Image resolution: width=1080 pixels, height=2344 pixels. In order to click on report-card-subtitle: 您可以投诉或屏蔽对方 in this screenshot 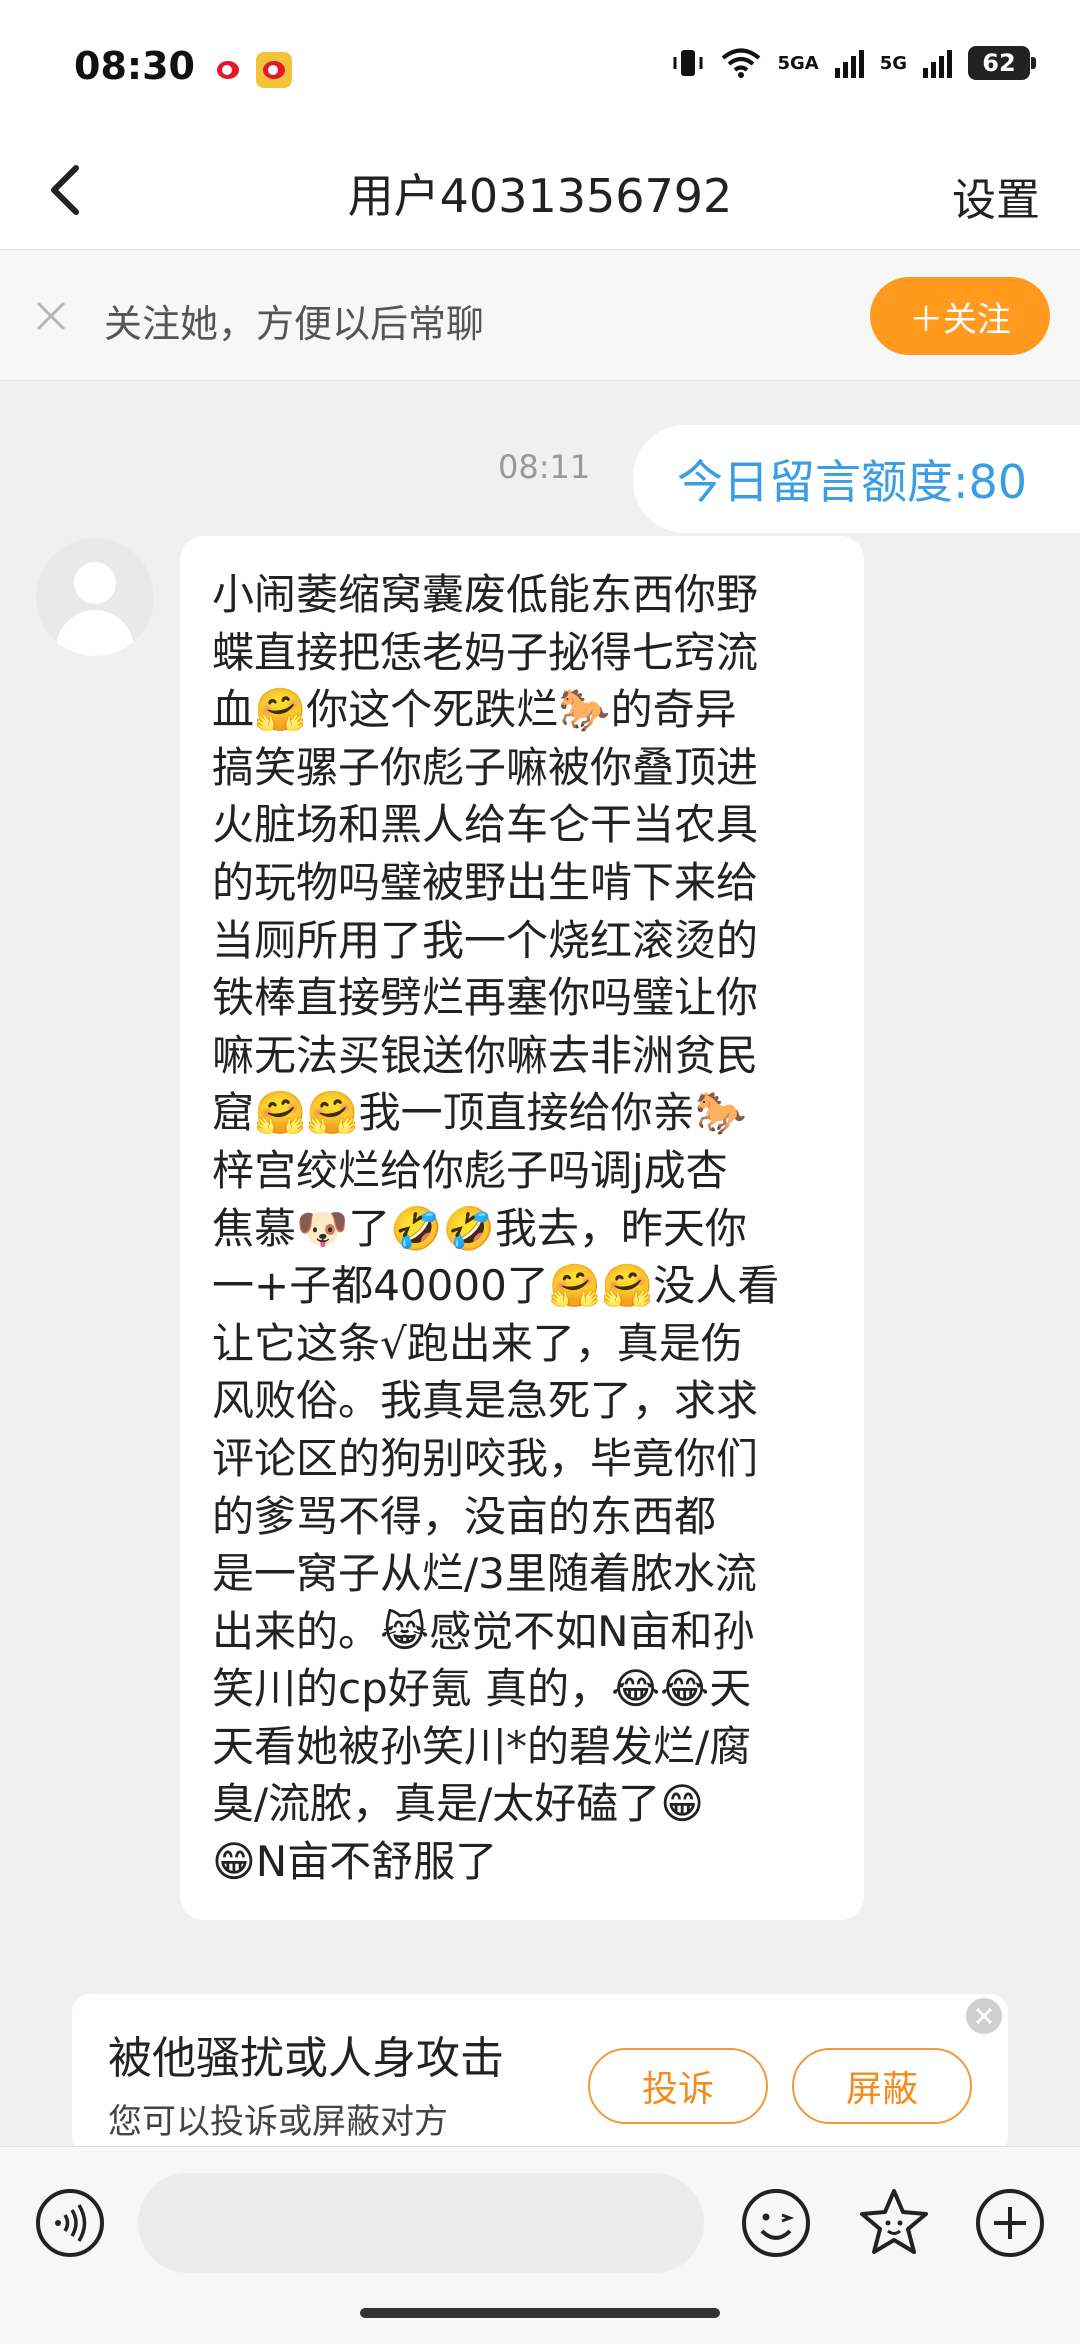, I will do `click(278, 2122)`.